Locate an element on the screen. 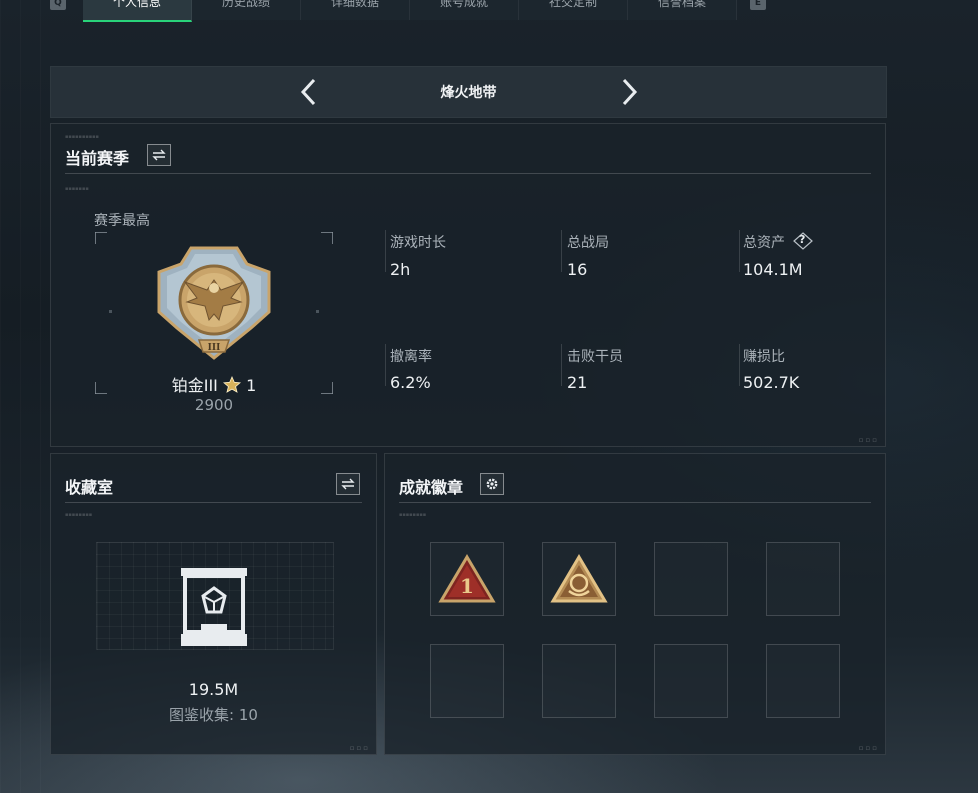  badge-slot: 1 is located at coordinates (467, 579).